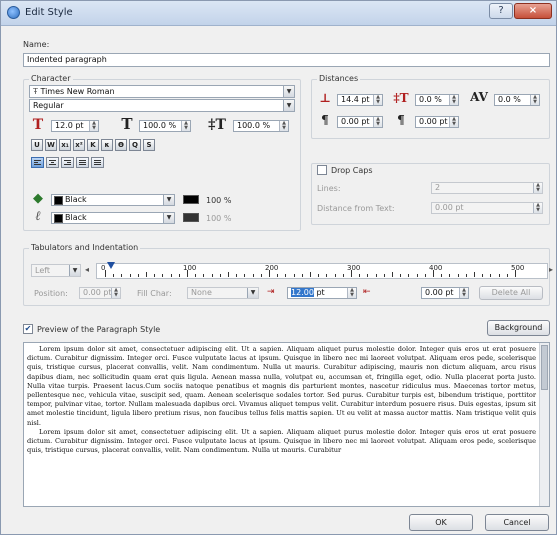  Describe the element at coordinates (149, 145) in the screenshot. I see `shadow-button: S` at that location.